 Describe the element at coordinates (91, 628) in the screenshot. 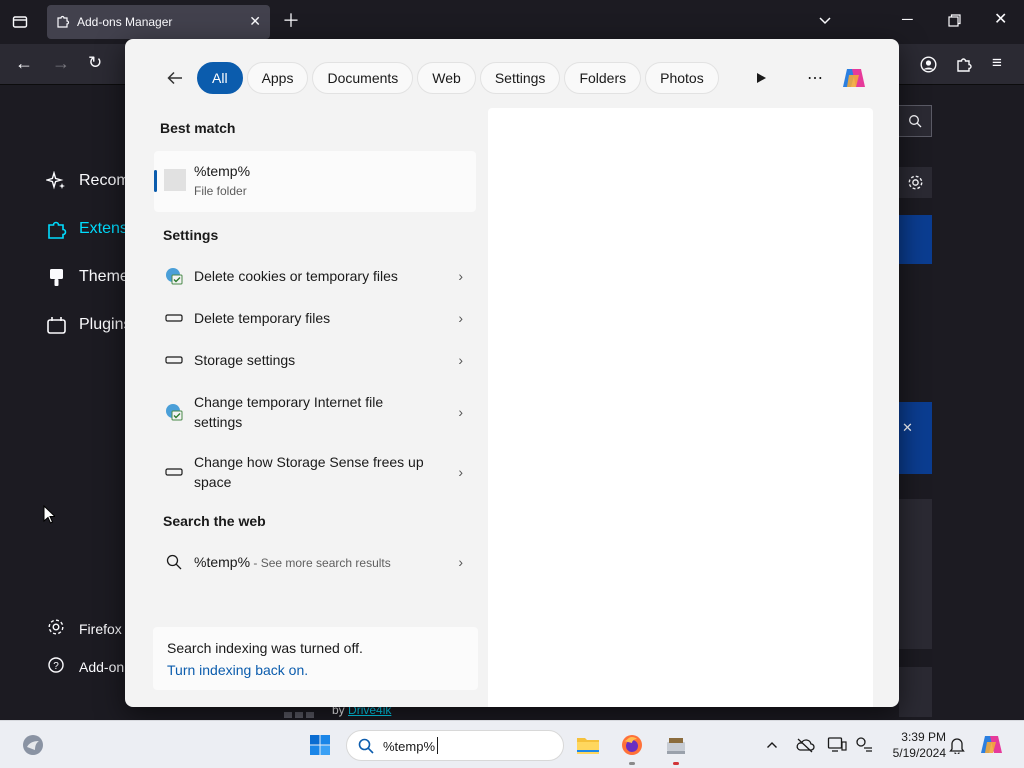

I see `firefox-settings-link: Firefox S` at that location.